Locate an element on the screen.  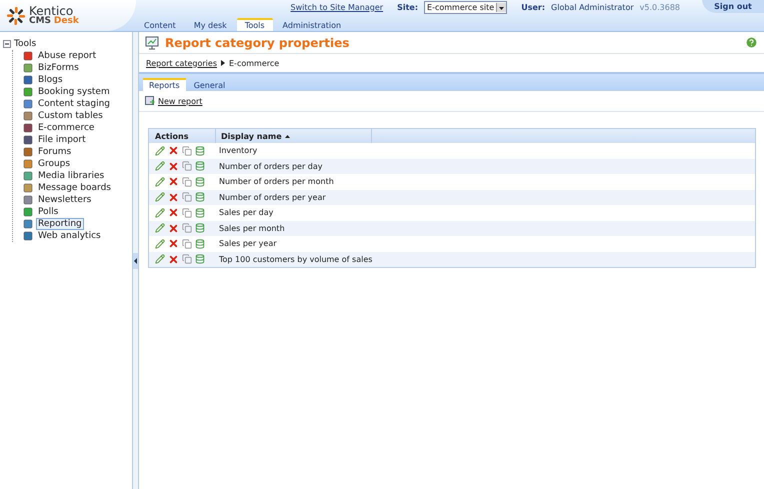
site-label: Site: is located at coordinates (407, 7).